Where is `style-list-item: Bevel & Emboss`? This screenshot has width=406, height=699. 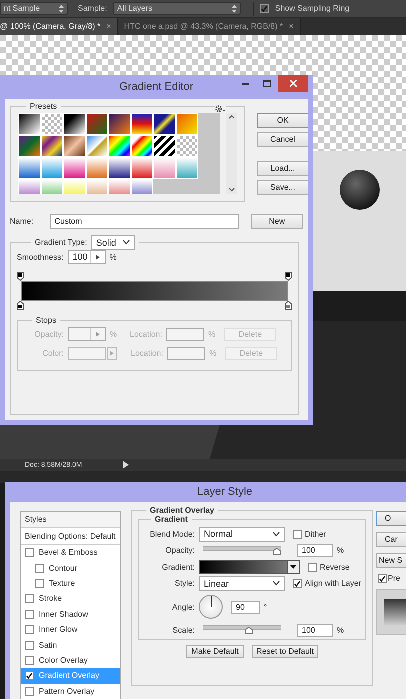 style-list-item: Bevel & Emboss is located at coordinates (70, 552).